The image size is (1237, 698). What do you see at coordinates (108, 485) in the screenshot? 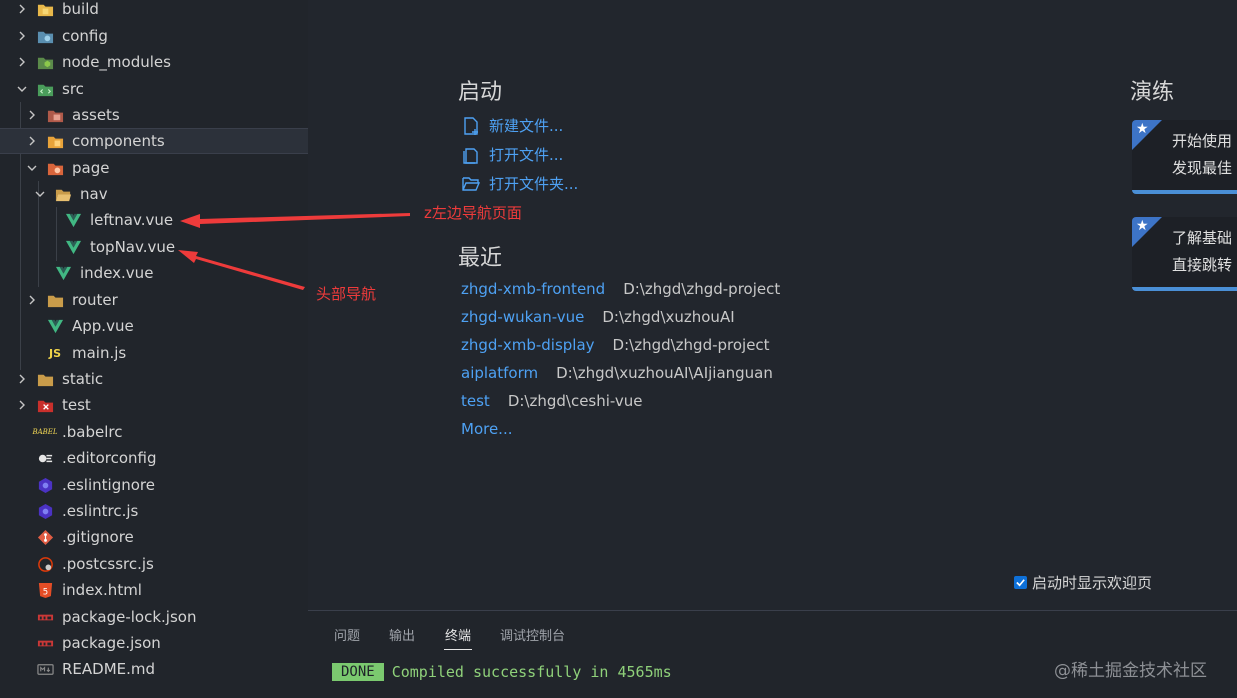
I see `tree-item-label: .eslintignore` at bounding box center [108, 485].